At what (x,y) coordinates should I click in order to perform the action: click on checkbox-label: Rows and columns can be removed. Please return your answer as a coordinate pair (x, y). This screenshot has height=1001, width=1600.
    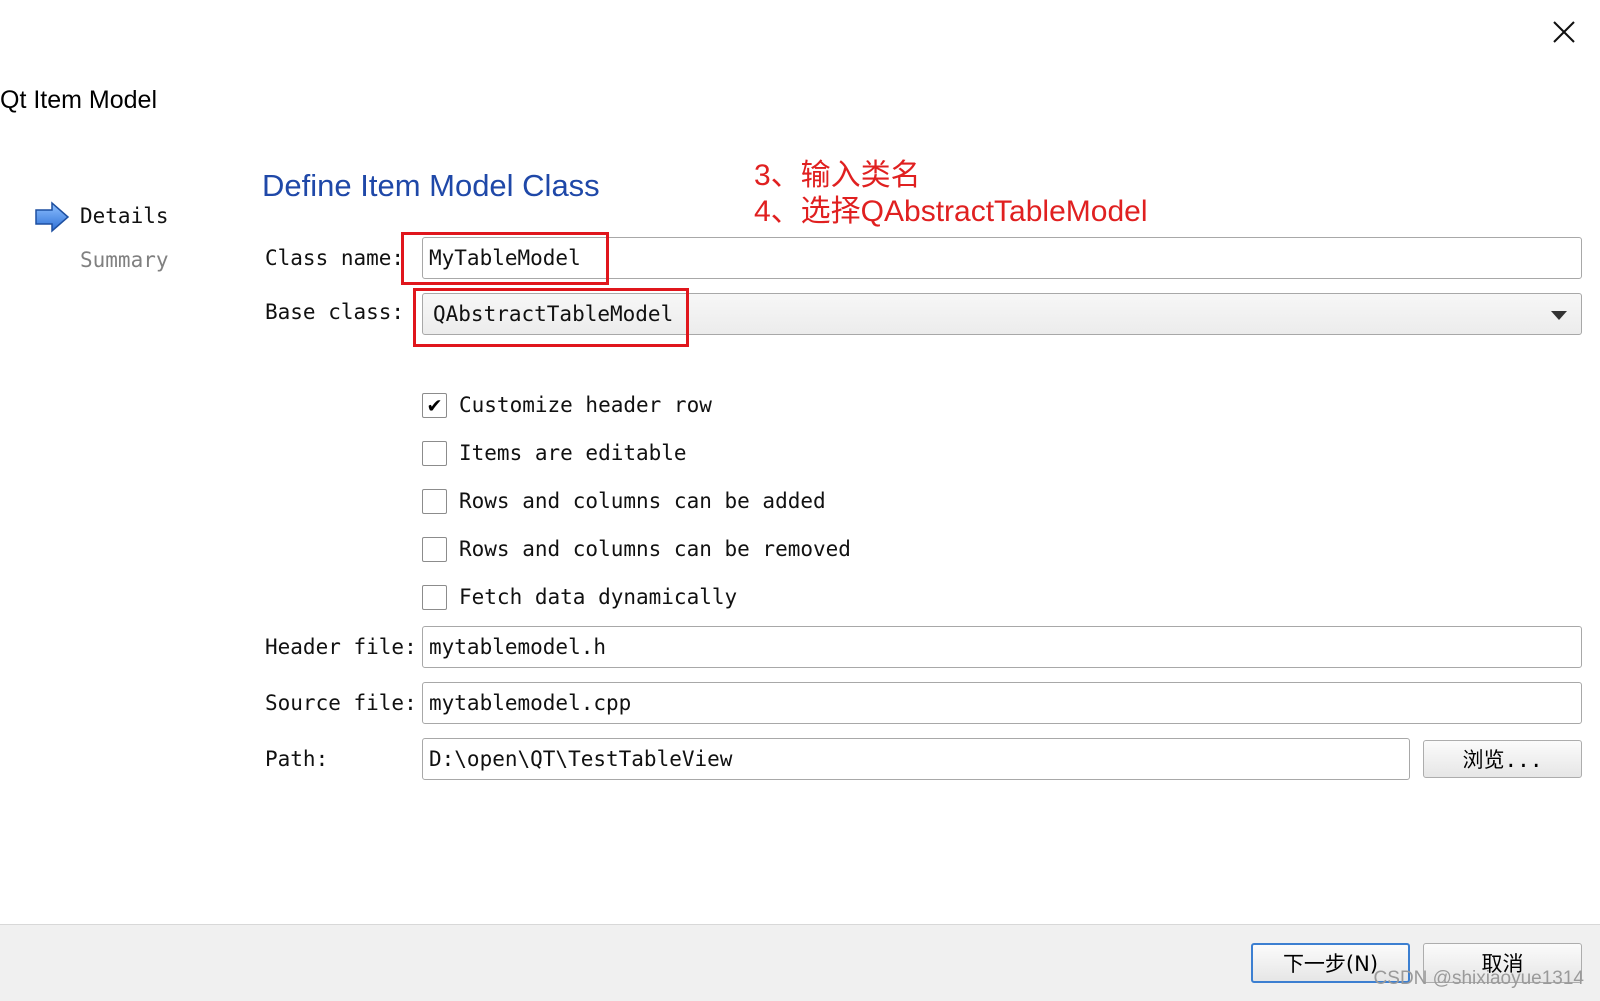
    Looking at the image, I should click on (655, 549).